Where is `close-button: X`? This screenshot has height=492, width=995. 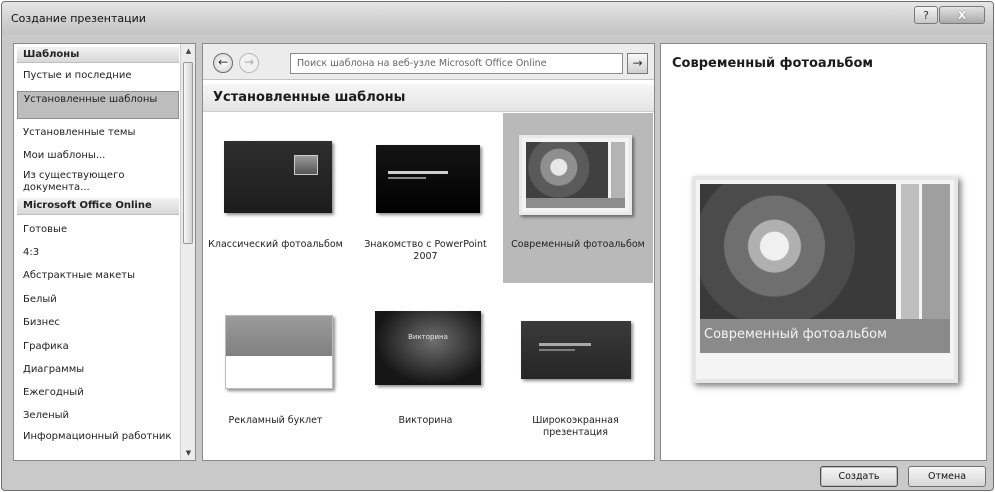 close-button: X is located at coordinates (962, 15).